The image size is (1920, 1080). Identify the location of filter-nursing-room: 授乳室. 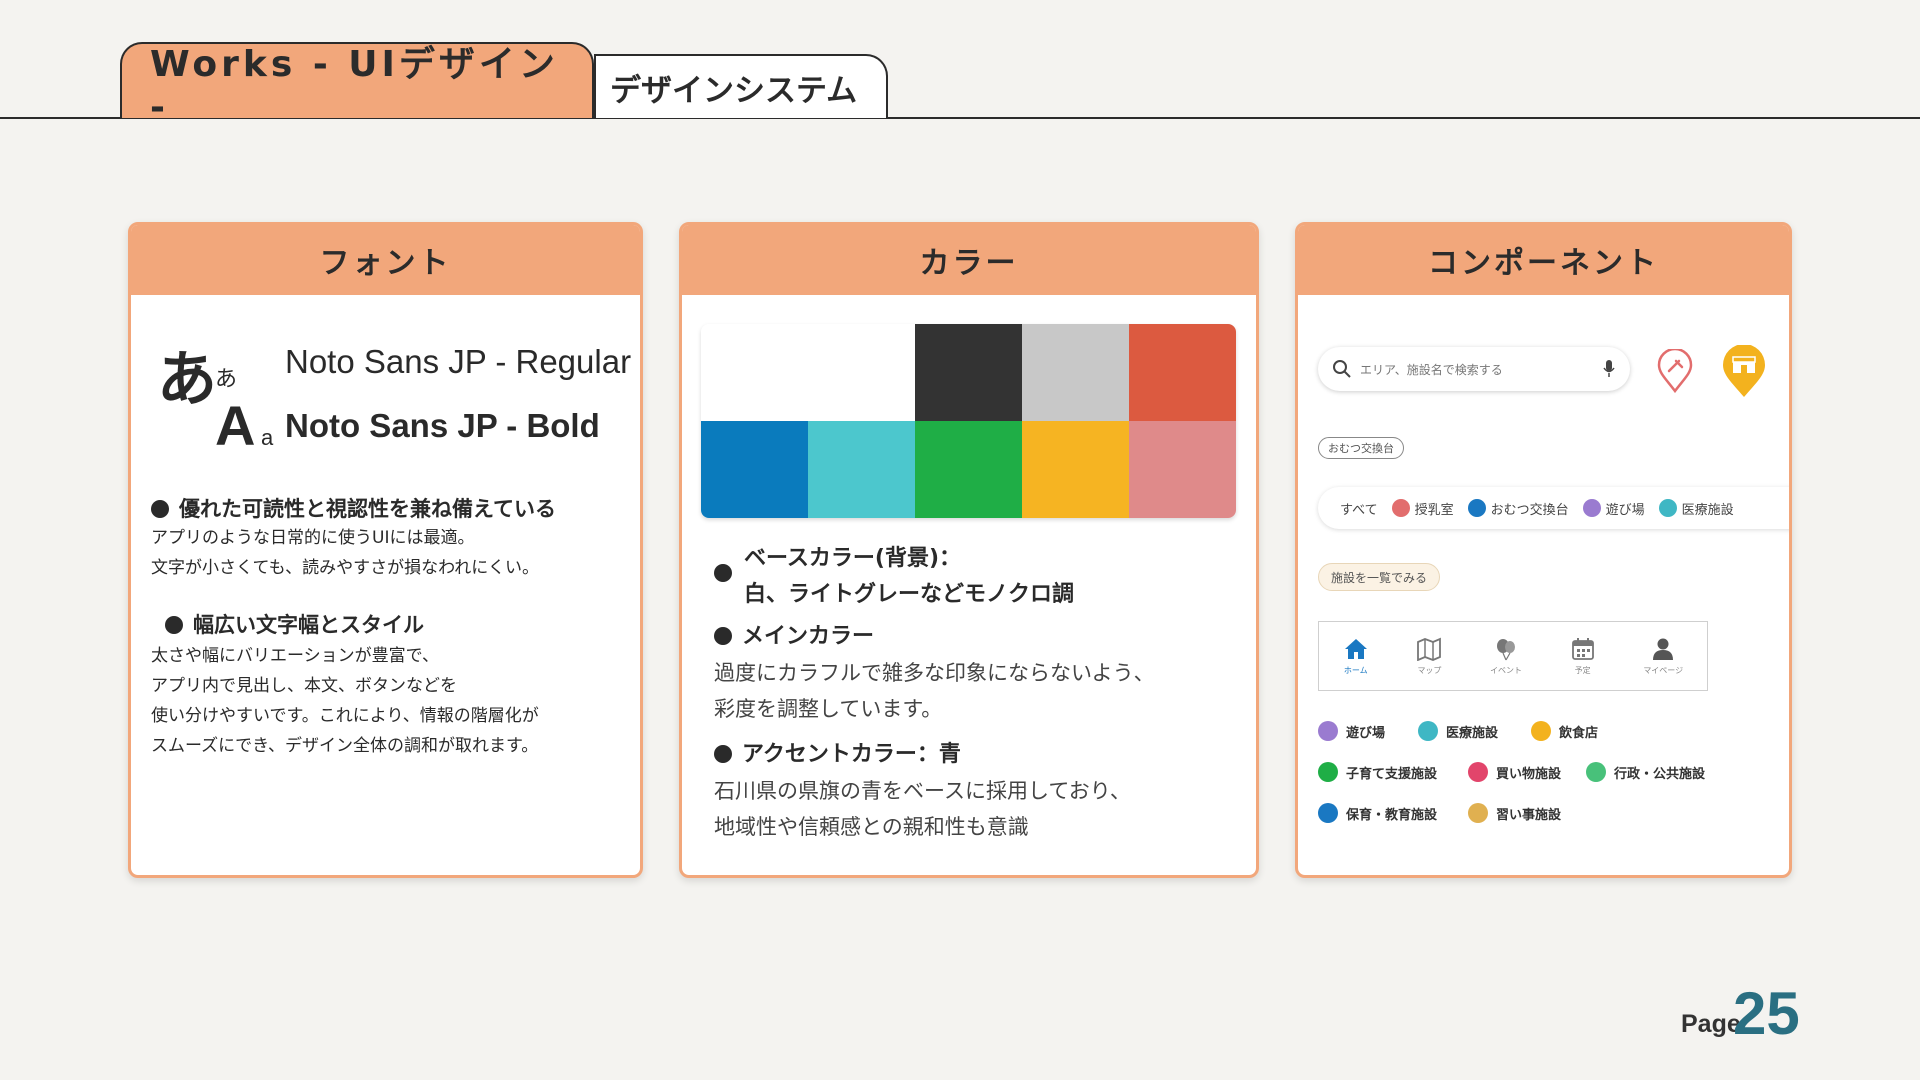
(1422, 508).